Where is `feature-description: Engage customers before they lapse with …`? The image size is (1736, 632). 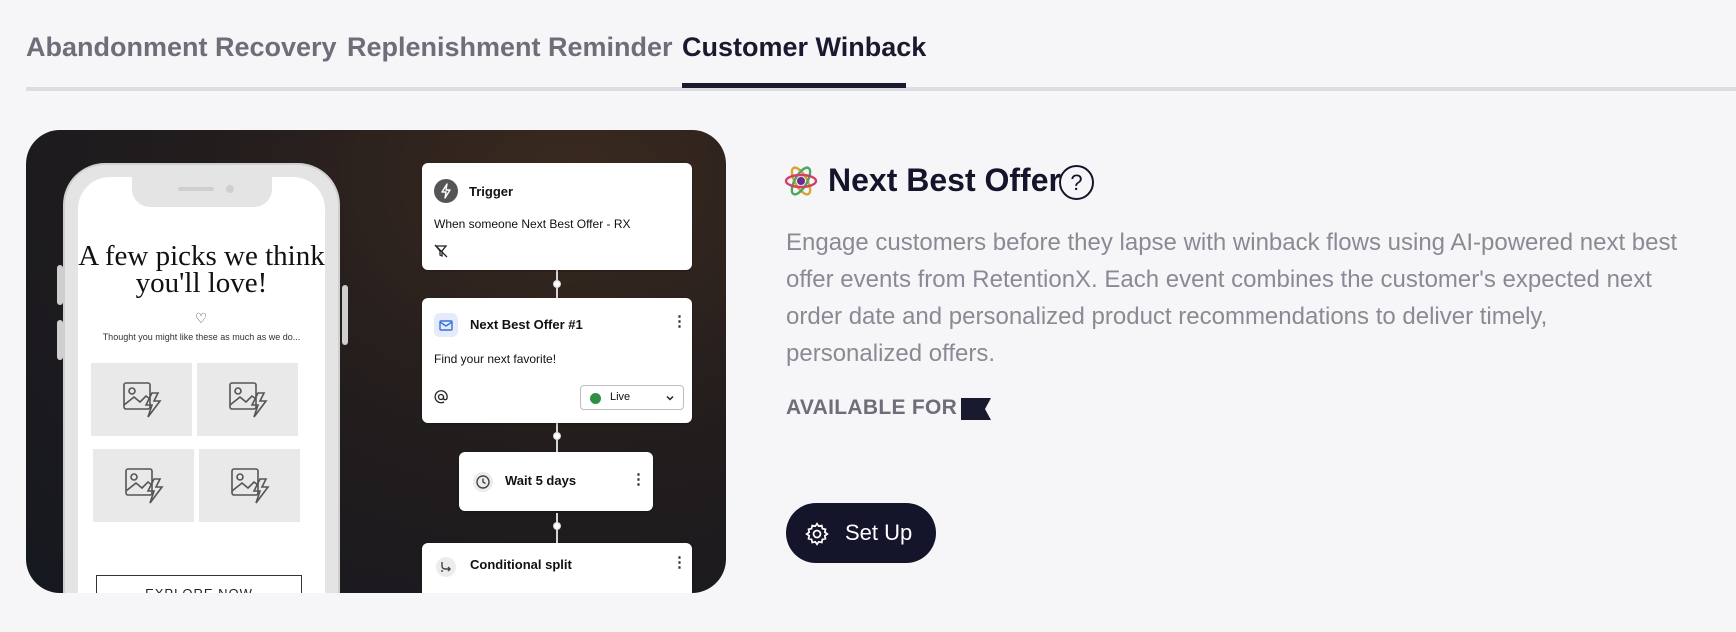
feature-description: Engage customers before they lapse with … is located at coordinates (1232, 298).